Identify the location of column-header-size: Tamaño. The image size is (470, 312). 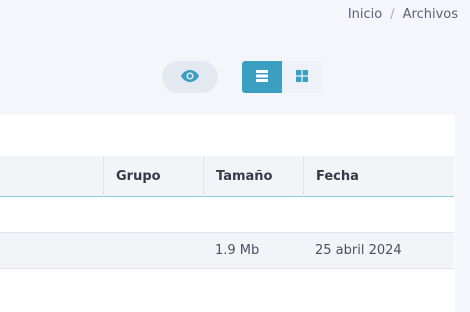
(253, 176).